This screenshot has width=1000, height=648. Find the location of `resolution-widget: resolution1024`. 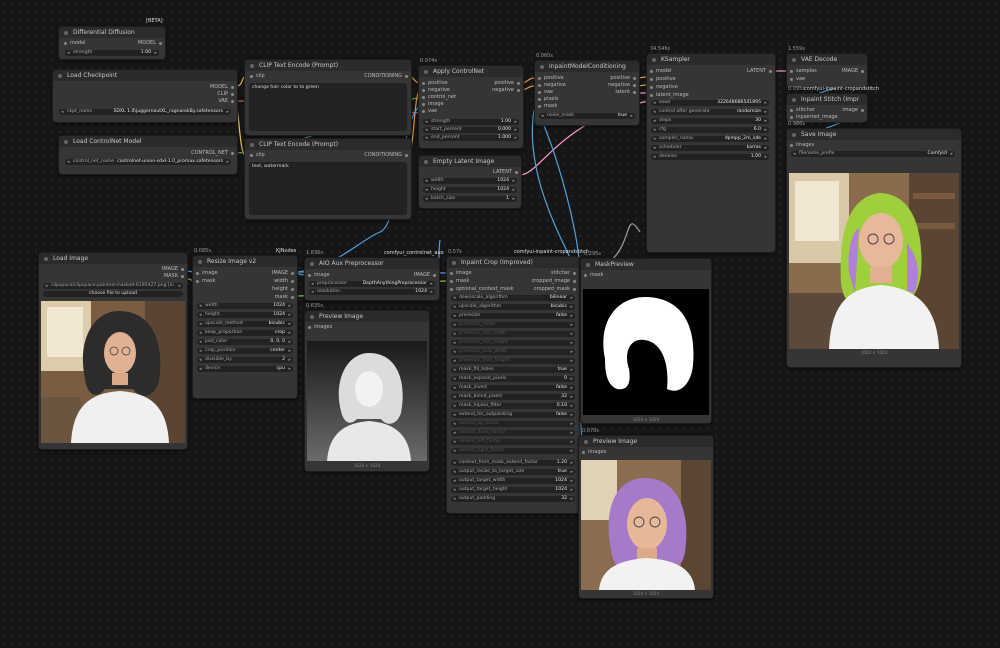

resolution-widget: resolution1024 is located at coordinates (372, 292).